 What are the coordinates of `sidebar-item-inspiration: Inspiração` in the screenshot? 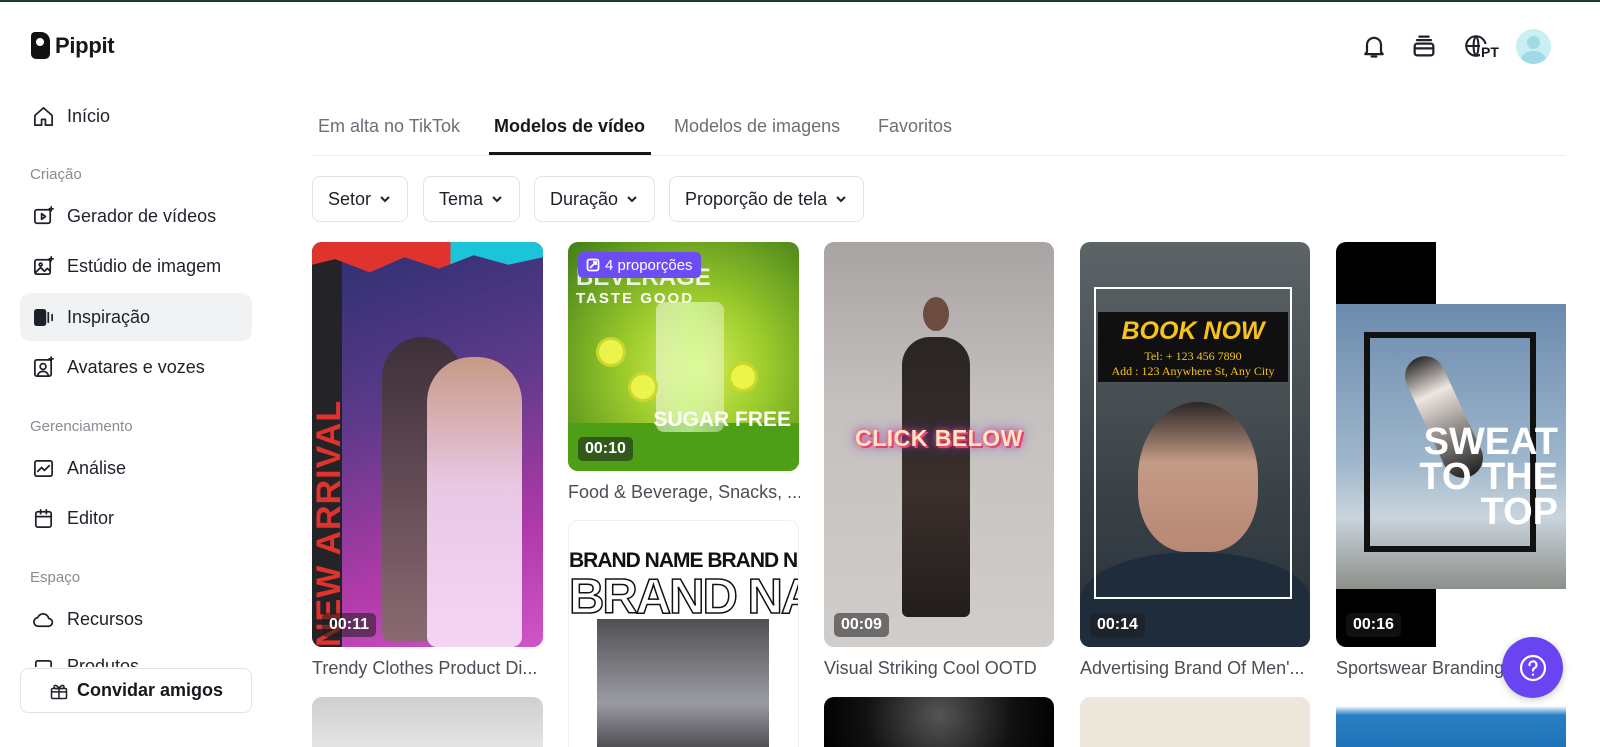 It's located at (136, 317).